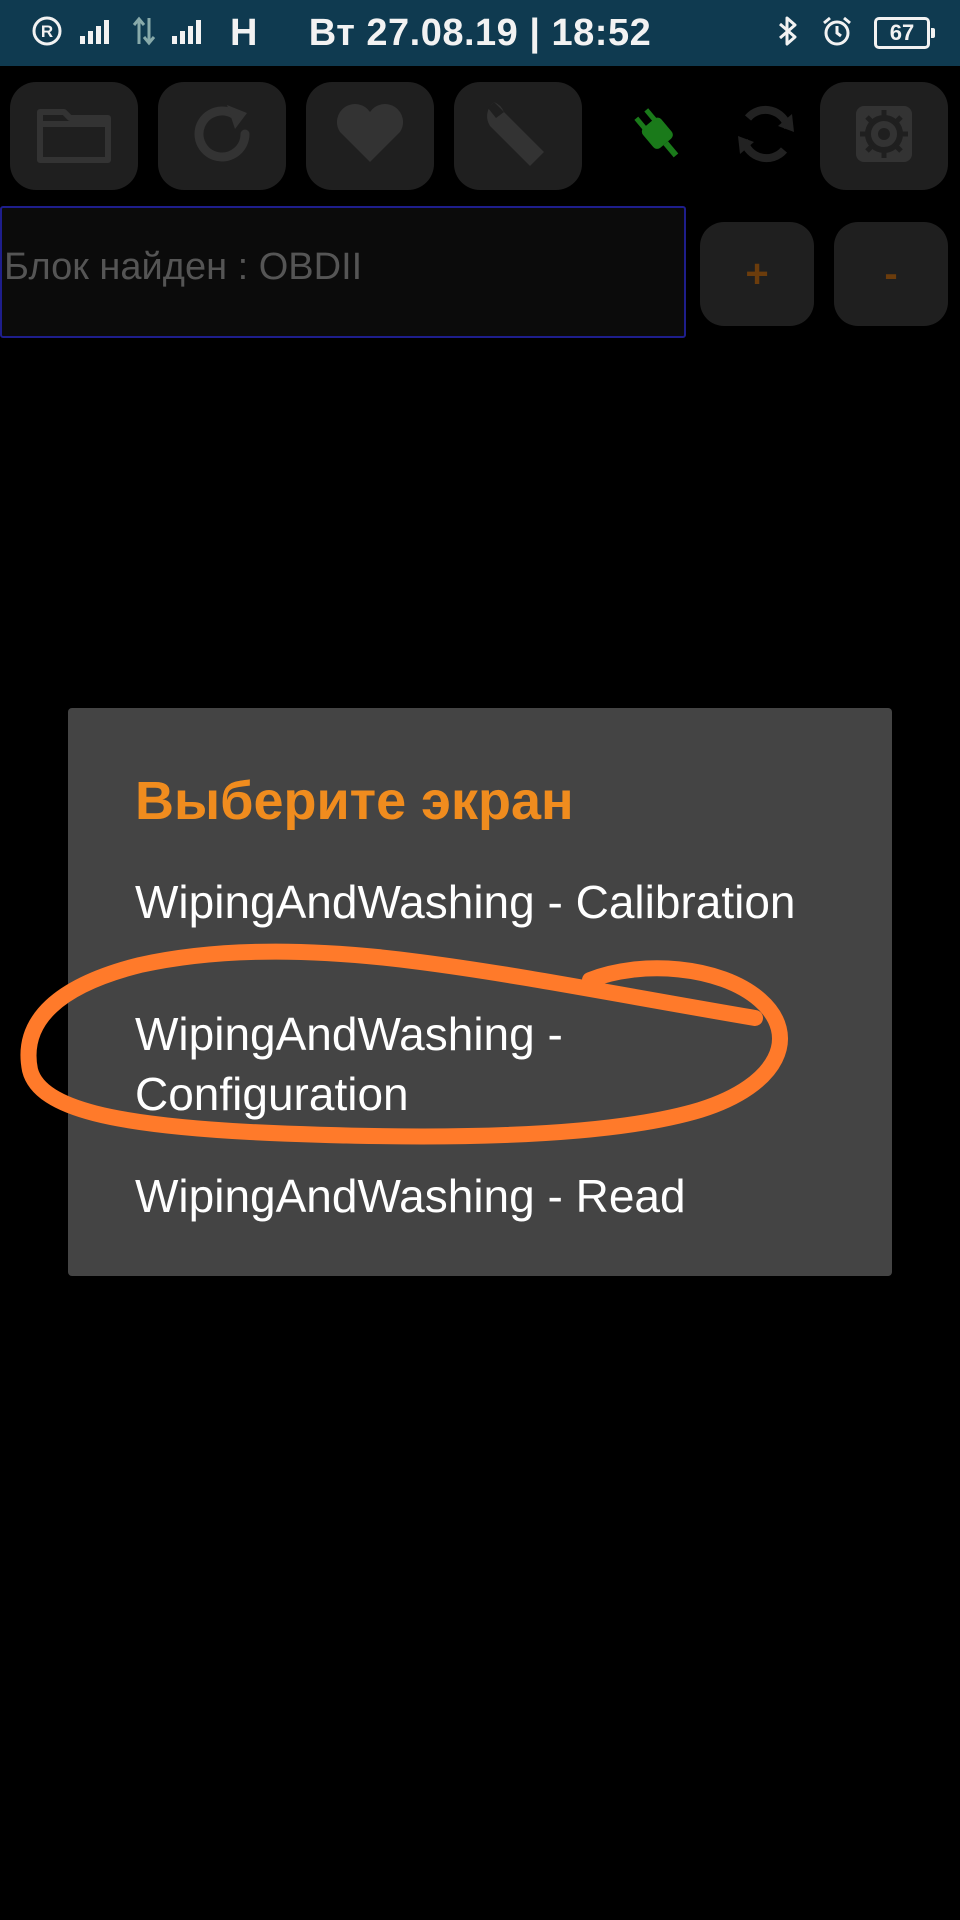 The image size is (960, 1920). What do you see at coordinates (485, 1196) in the screenshot?
I see `dialog-item-read: WipingAndWashing - Read` at bounding box center [485, 1196].